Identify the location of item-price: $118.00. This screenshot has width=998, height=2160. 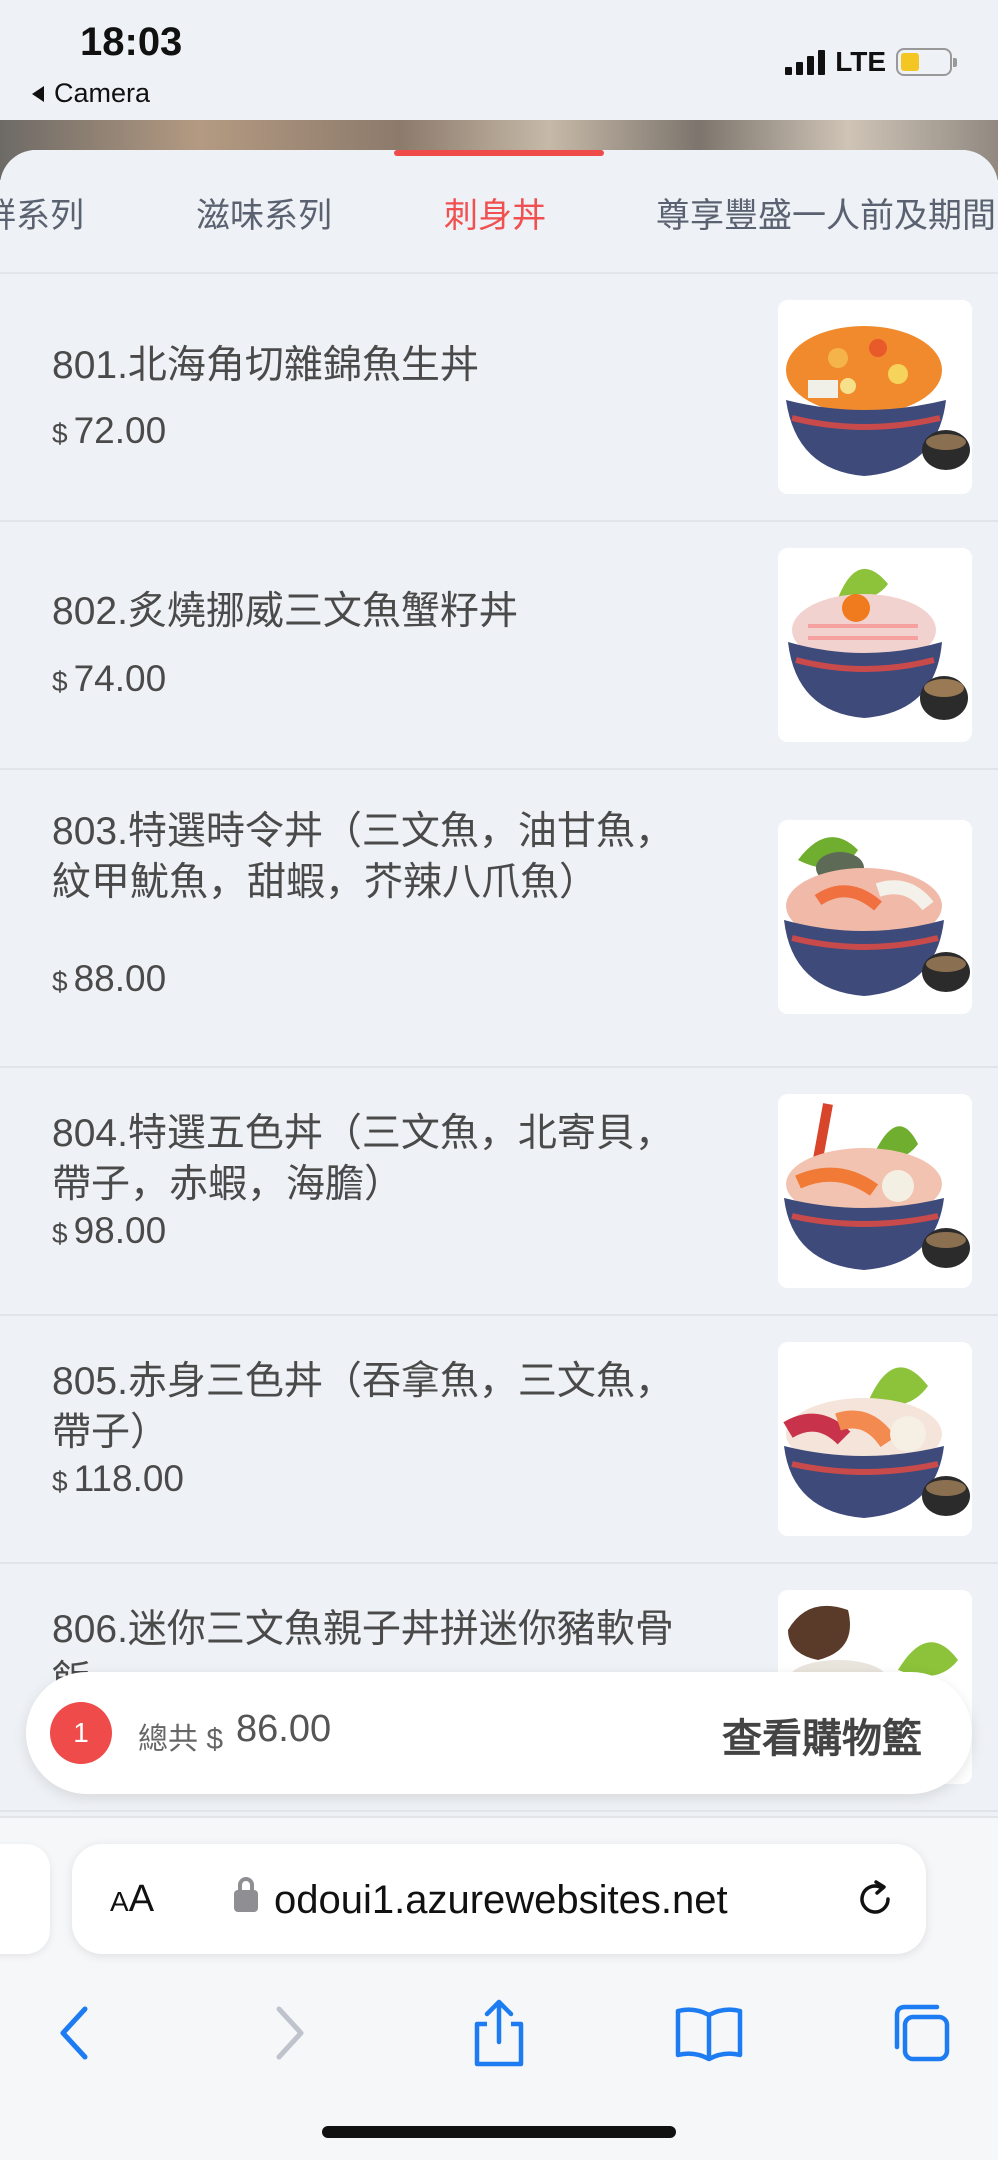
(118, 1479).